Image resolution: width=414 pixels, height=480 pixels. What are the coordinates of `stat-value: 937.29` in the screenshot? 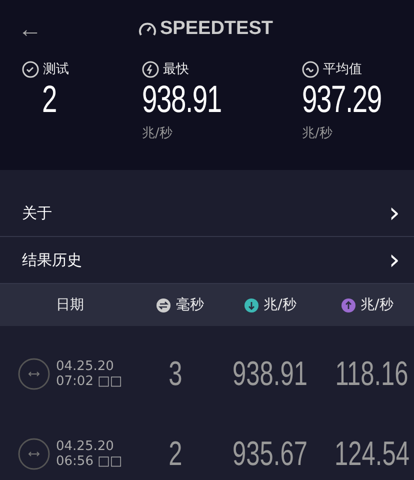 It's located at (342, 100).